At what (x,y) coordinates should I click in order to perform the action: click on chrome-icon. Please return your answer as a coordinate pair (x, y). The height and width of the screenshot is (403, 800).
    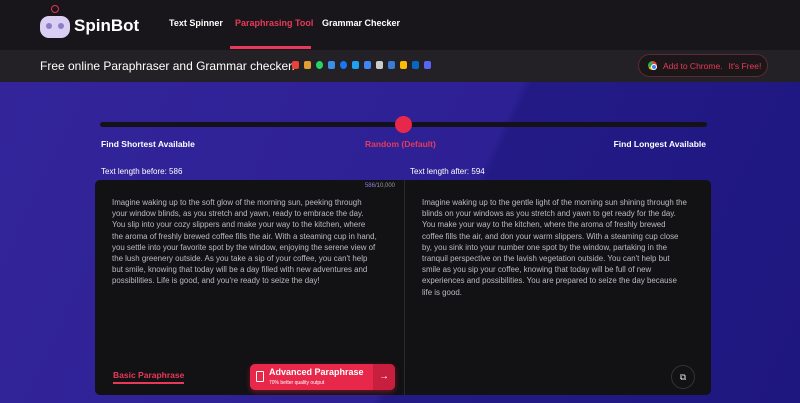
    Looking at the image, I should click on (652, 65).